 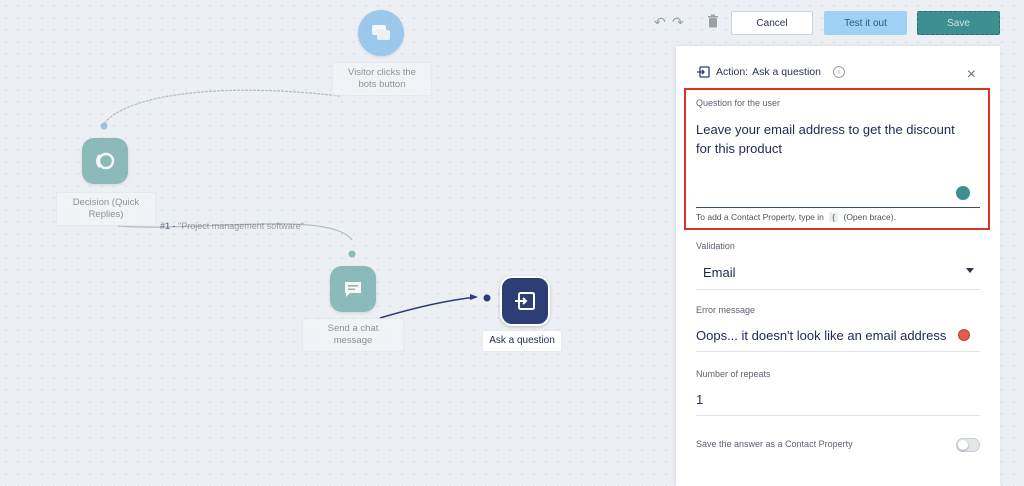 I want to click on chat-node-icon, so click(x=353, y=289).